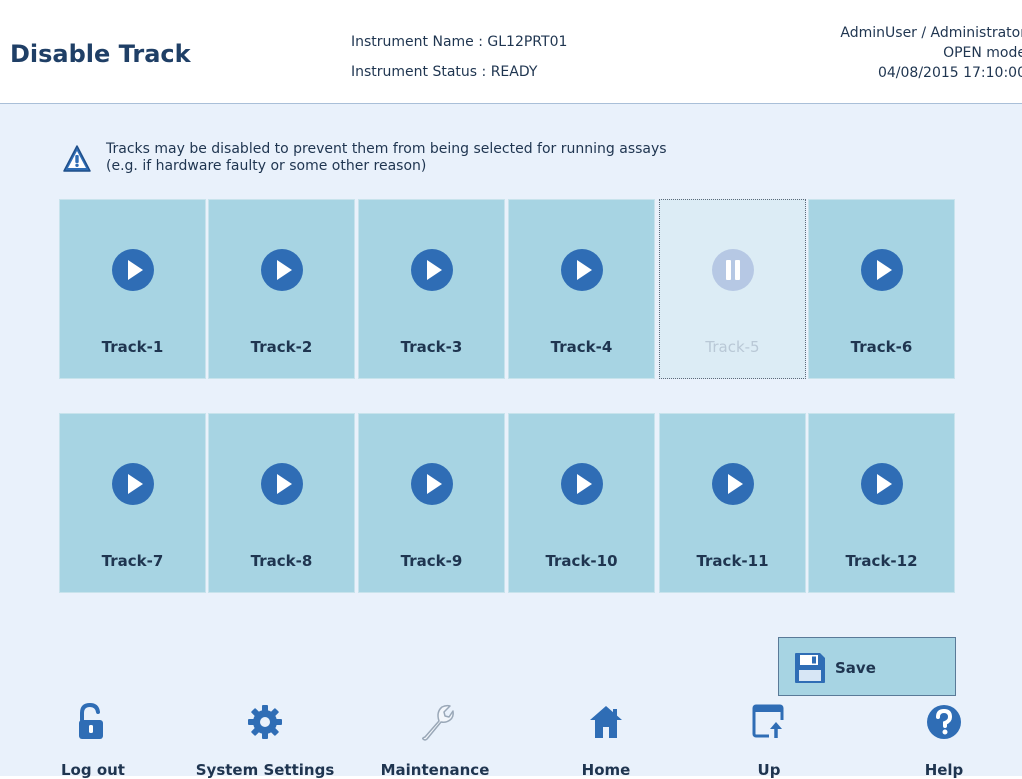 This screenshot has height=779, width=1022. What do you see at coordinates (265, 770) in the screenshot?
I see `nav-label: System Settings` at bounding box center [265, 770].